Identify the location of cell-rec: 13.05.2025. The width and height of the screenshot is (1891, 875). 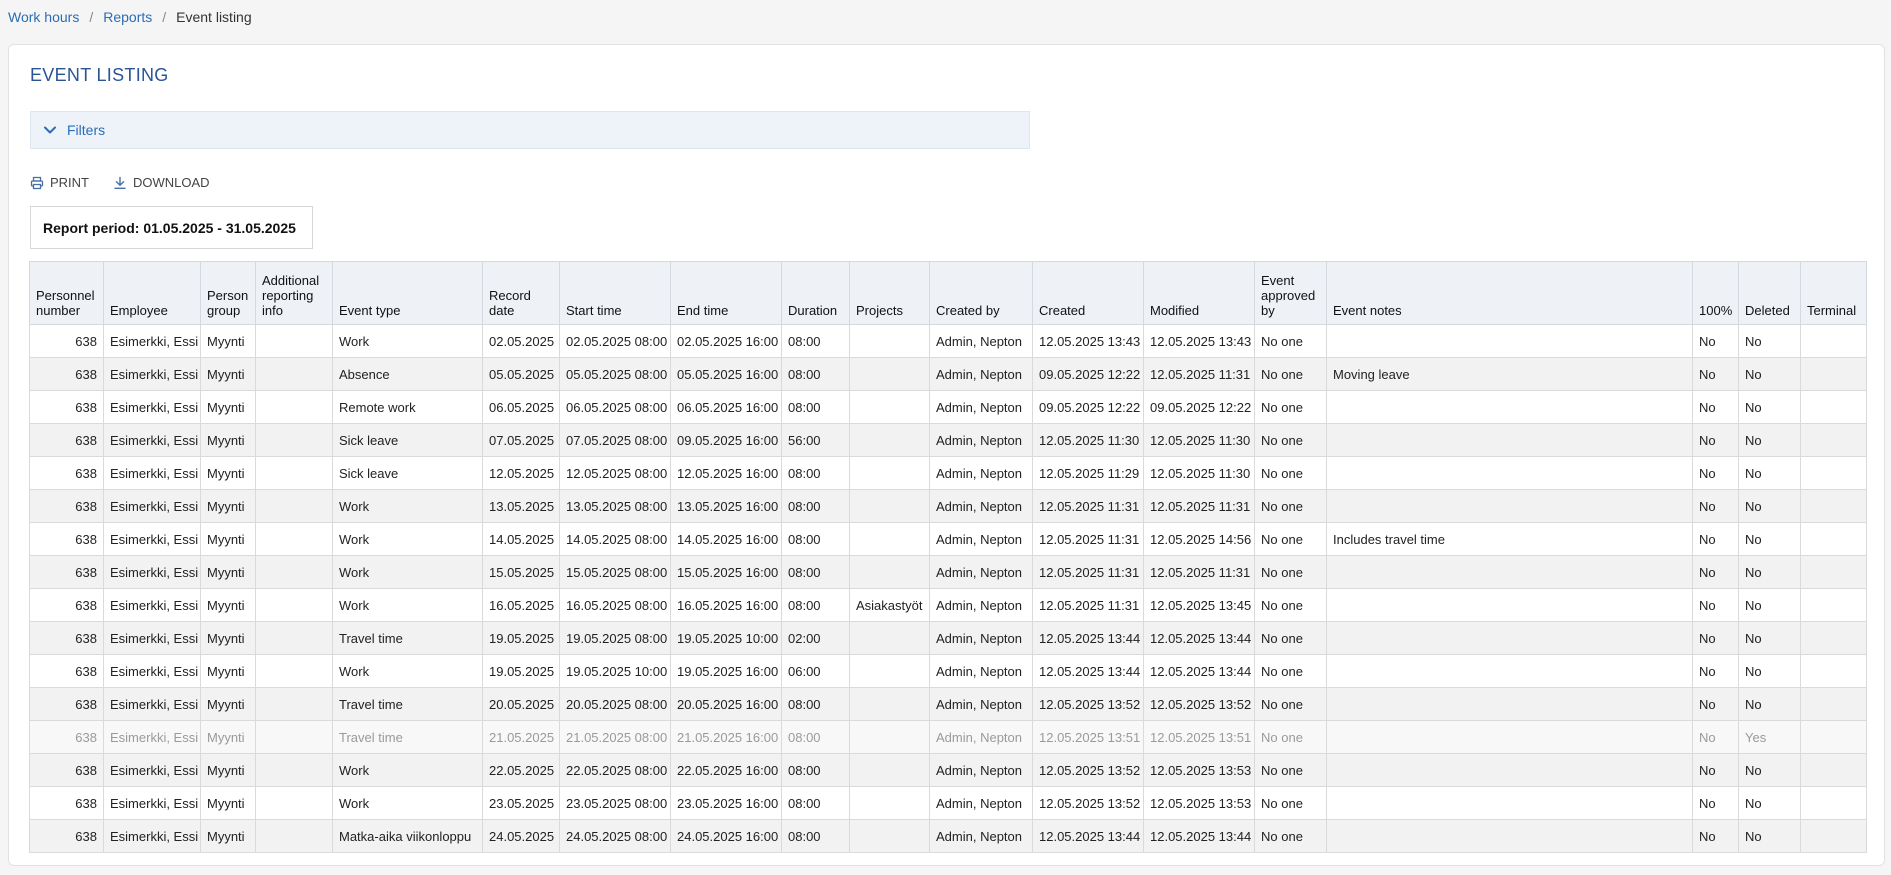
(521, 506).